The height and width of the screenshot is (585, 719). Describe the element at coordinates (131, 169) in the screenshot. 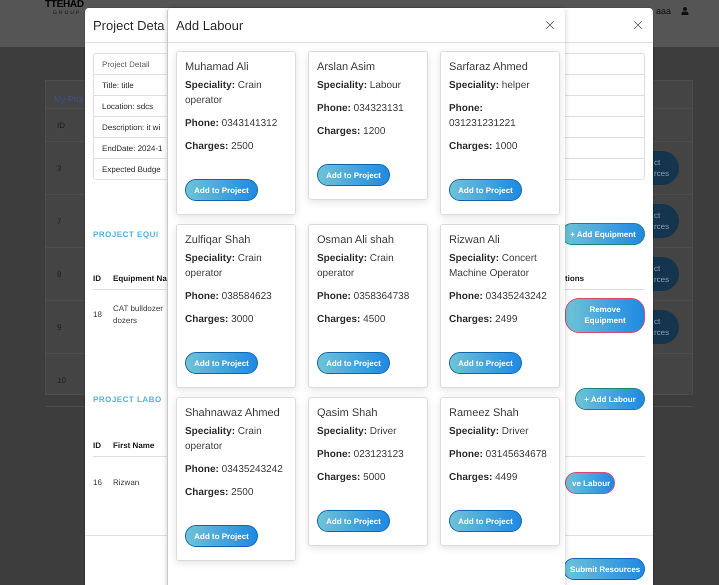

I see `detail-item: Expected Budge` at that location.